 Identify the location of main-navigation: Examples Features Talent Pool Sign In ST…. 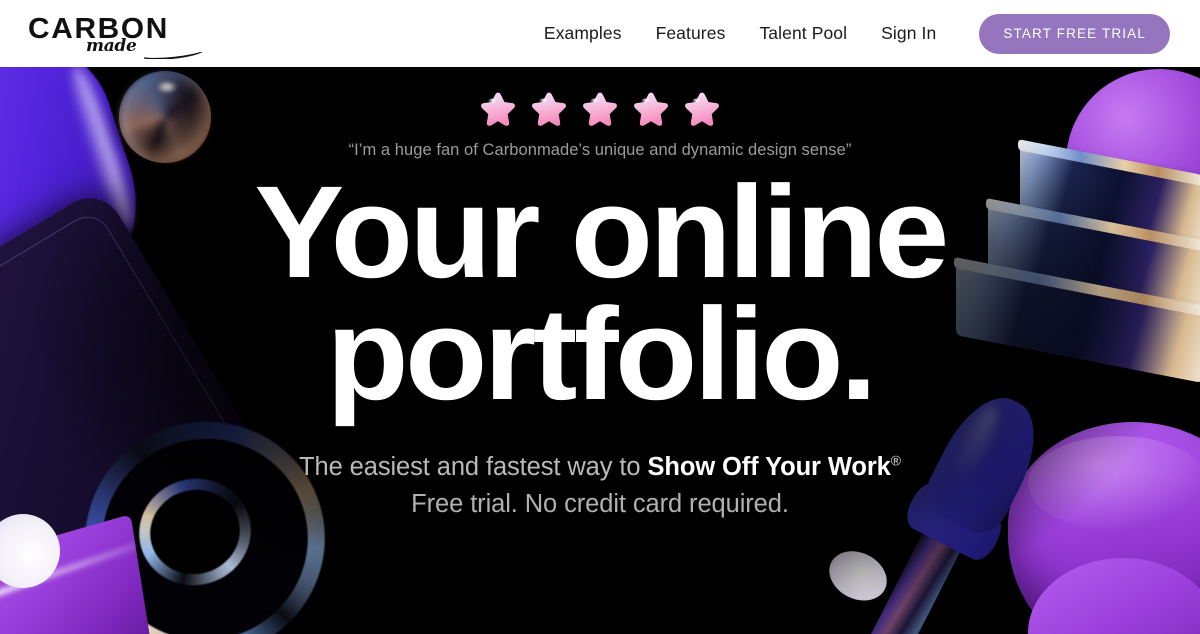
(848, 33).